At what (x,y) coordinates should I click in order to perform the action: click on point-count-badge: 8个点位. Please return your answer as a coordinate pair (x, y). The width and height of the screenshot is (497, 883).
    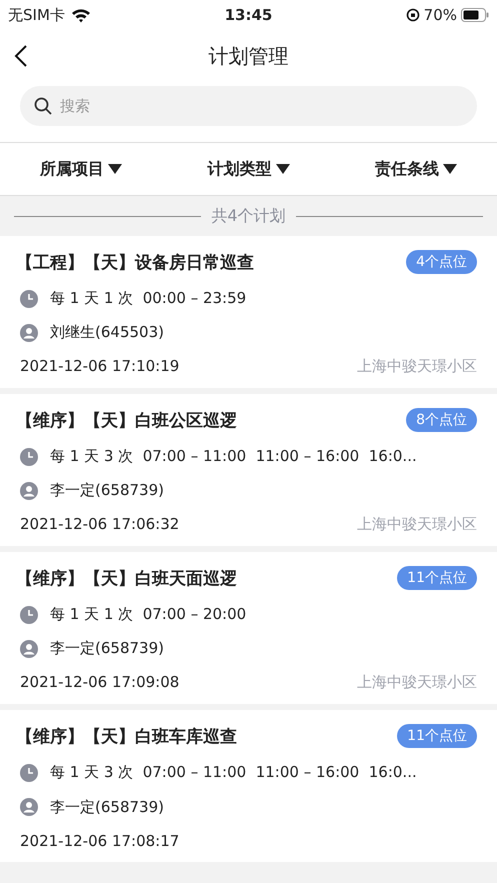
    Looking at the image, I should click on (441, 420).